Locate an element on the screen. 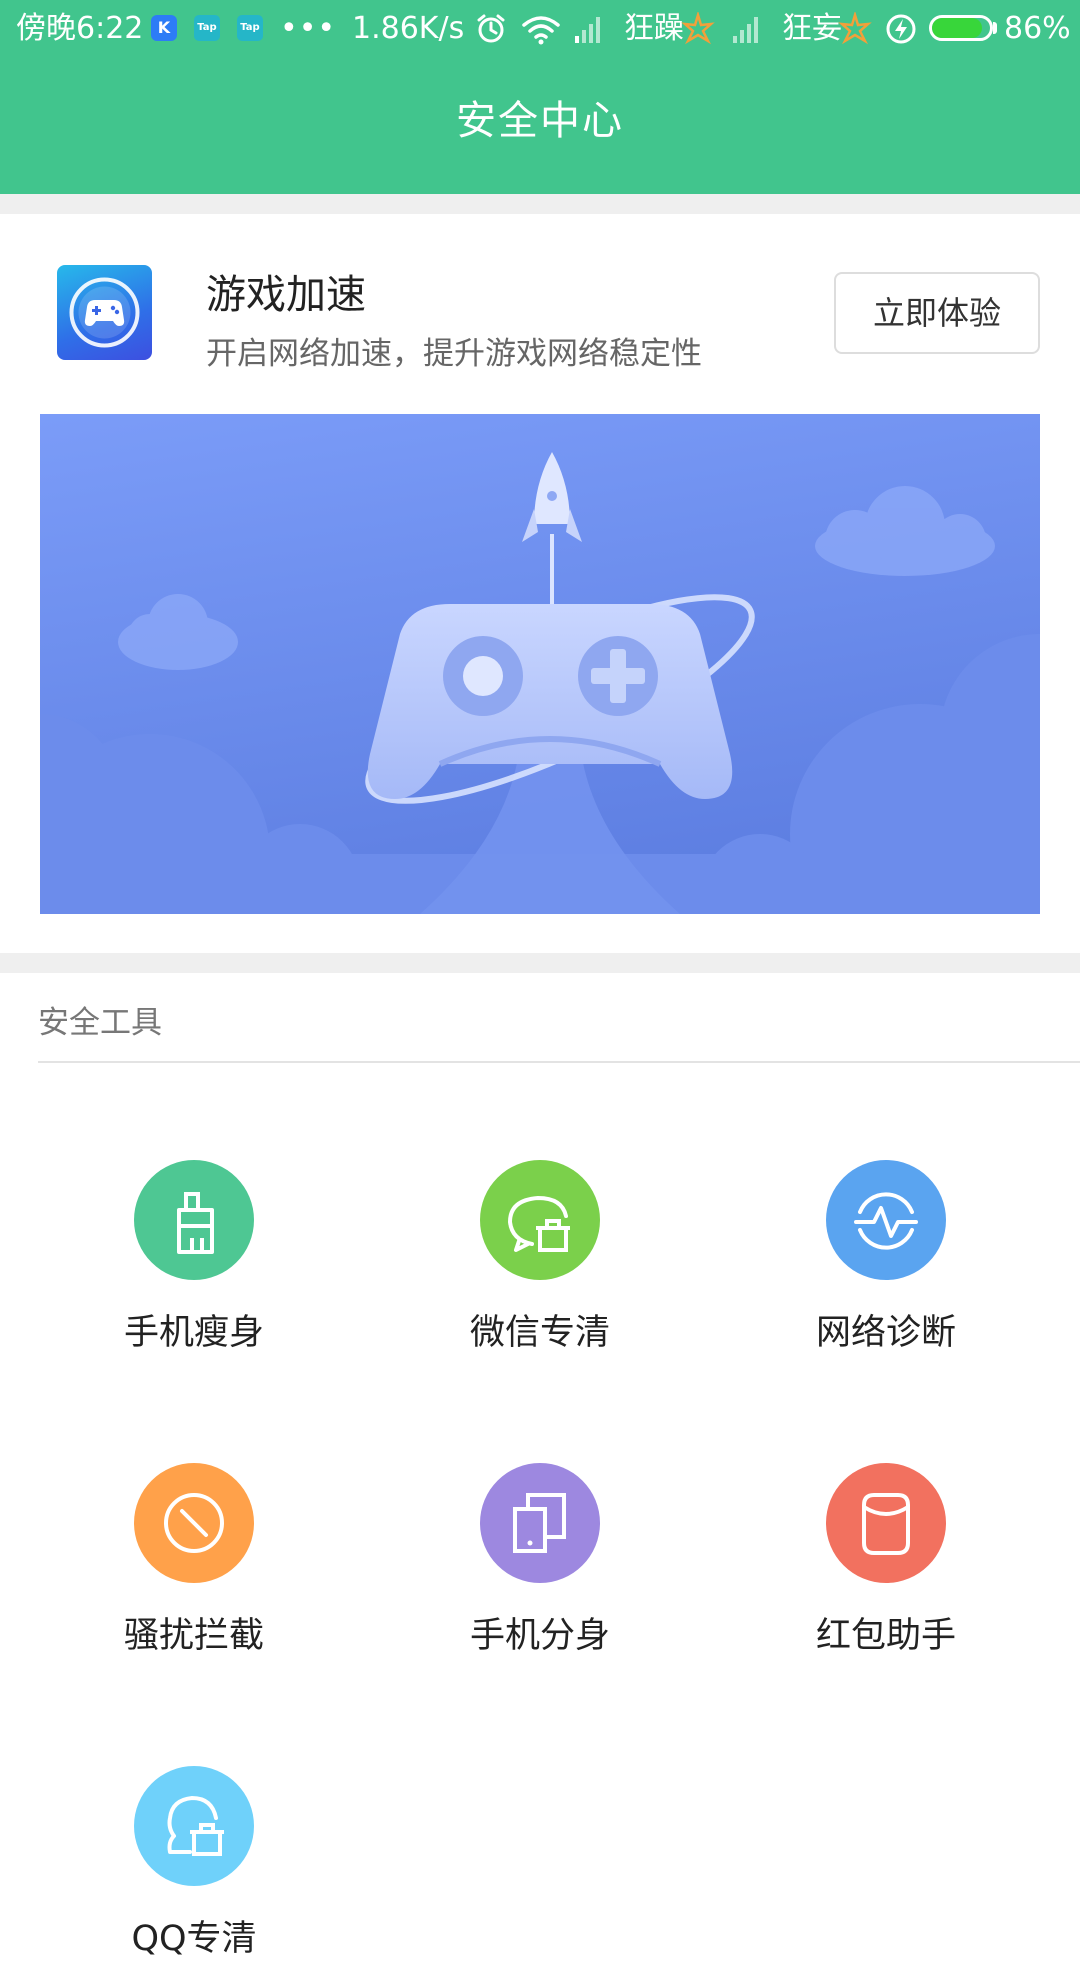 The image size is (1080, 1986). battery-level is located at coordinates (957, 28).